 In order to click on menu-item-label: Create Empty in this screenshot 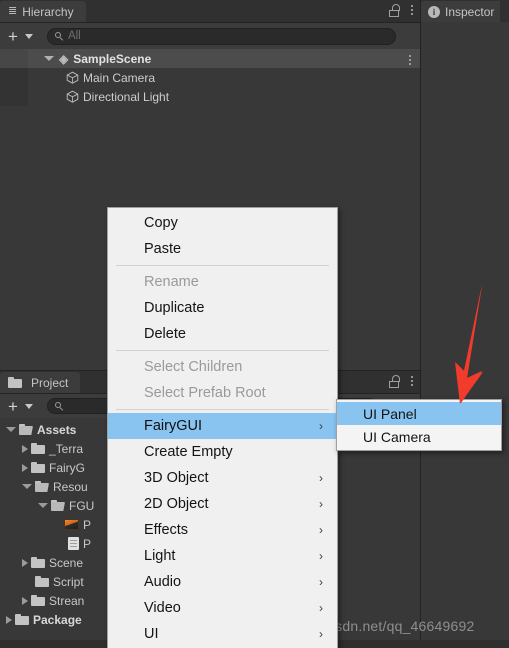, I will do `click(188, 452)`.